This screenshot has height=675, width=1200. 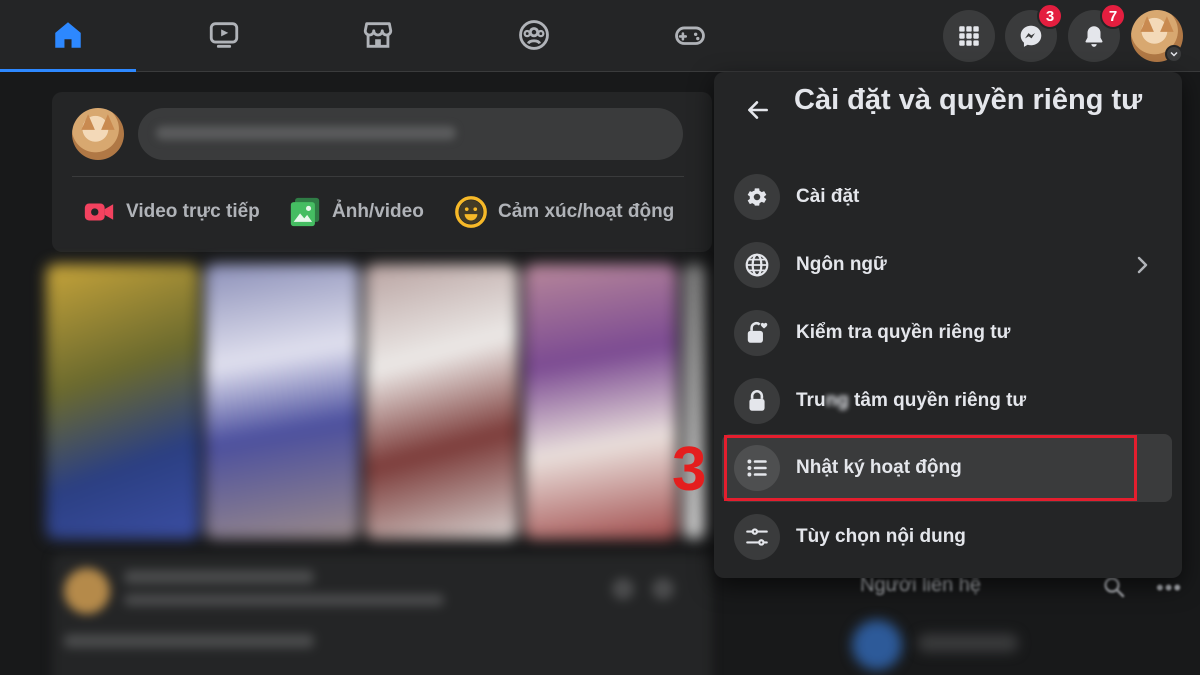 I want to click on menu-grid-button, so click(x=969, y=36).